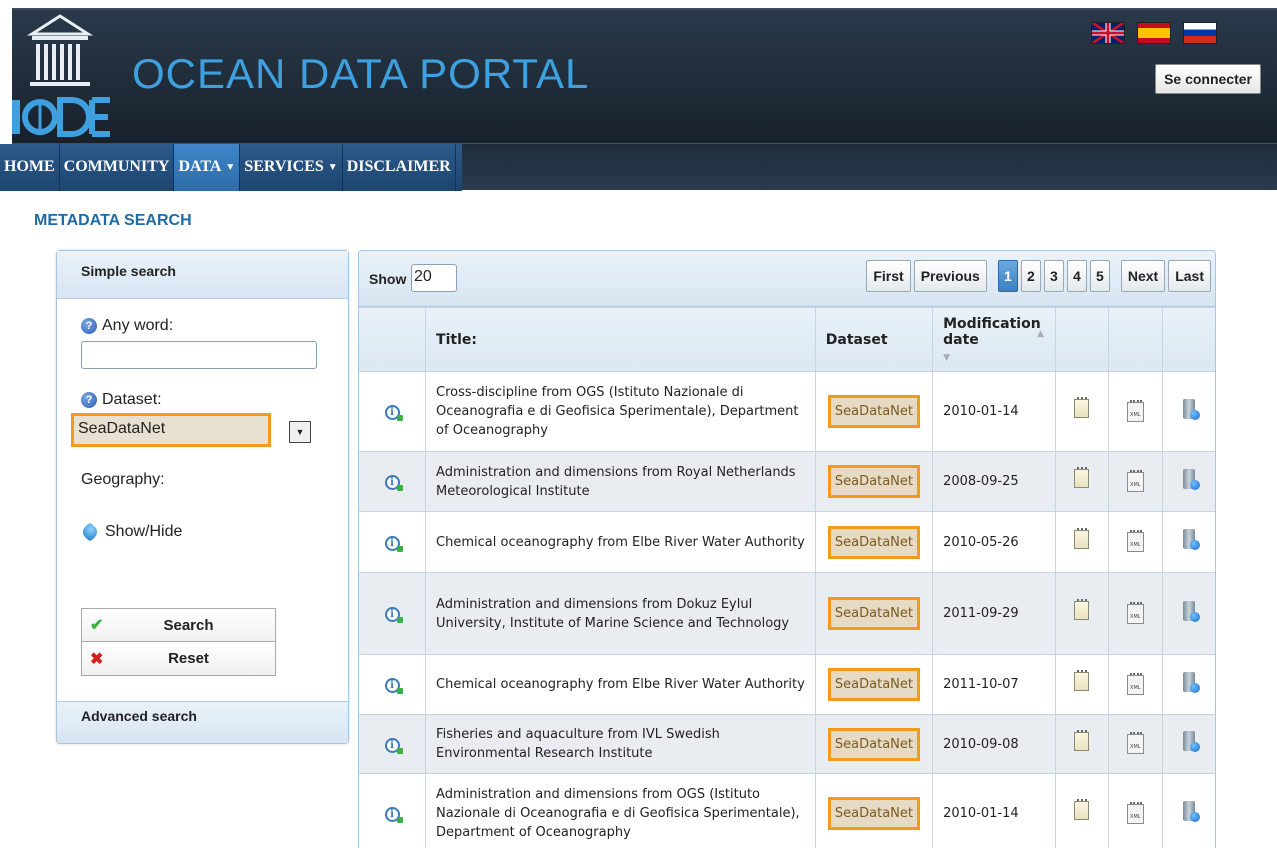  I want to click on nav-community: COMMUNITY, so click(117, 167).